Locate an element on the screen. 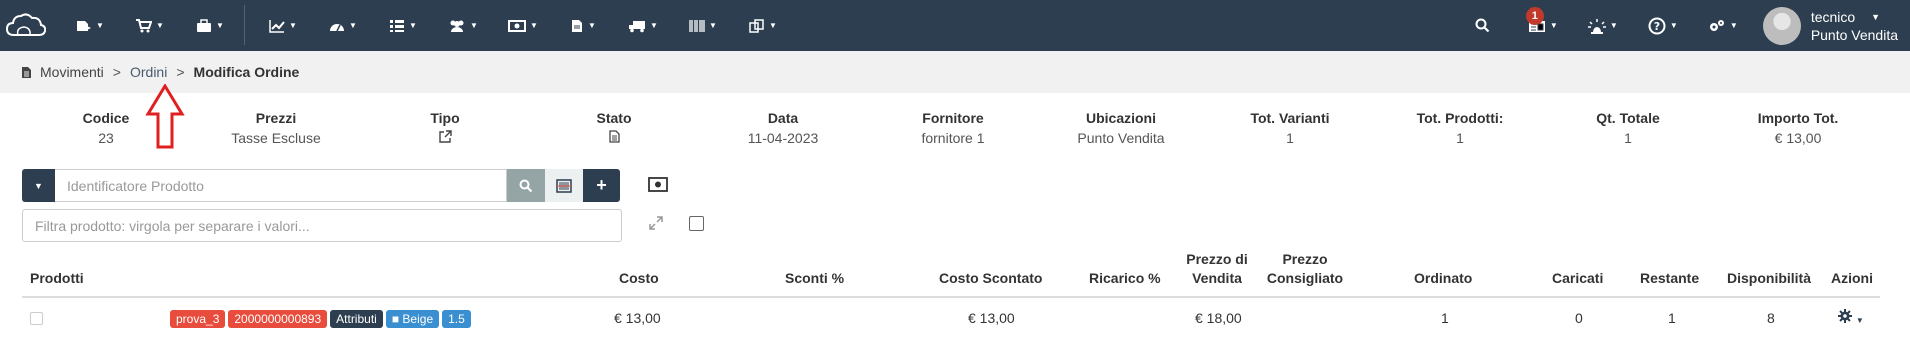 This screenshot has height=344, width=1910. cell-prezzo-vendita: € 18,00 is located at coordinates (1218, 318).